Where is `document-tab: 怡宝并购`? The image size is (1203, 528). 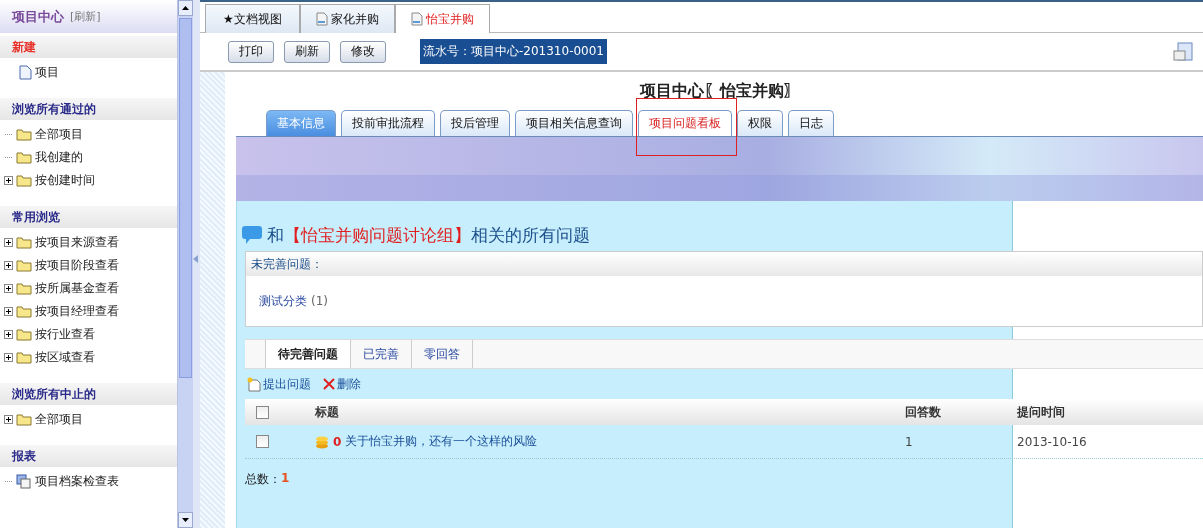 document-tab: 怡宝并购 is located at coordinates (442, 18).